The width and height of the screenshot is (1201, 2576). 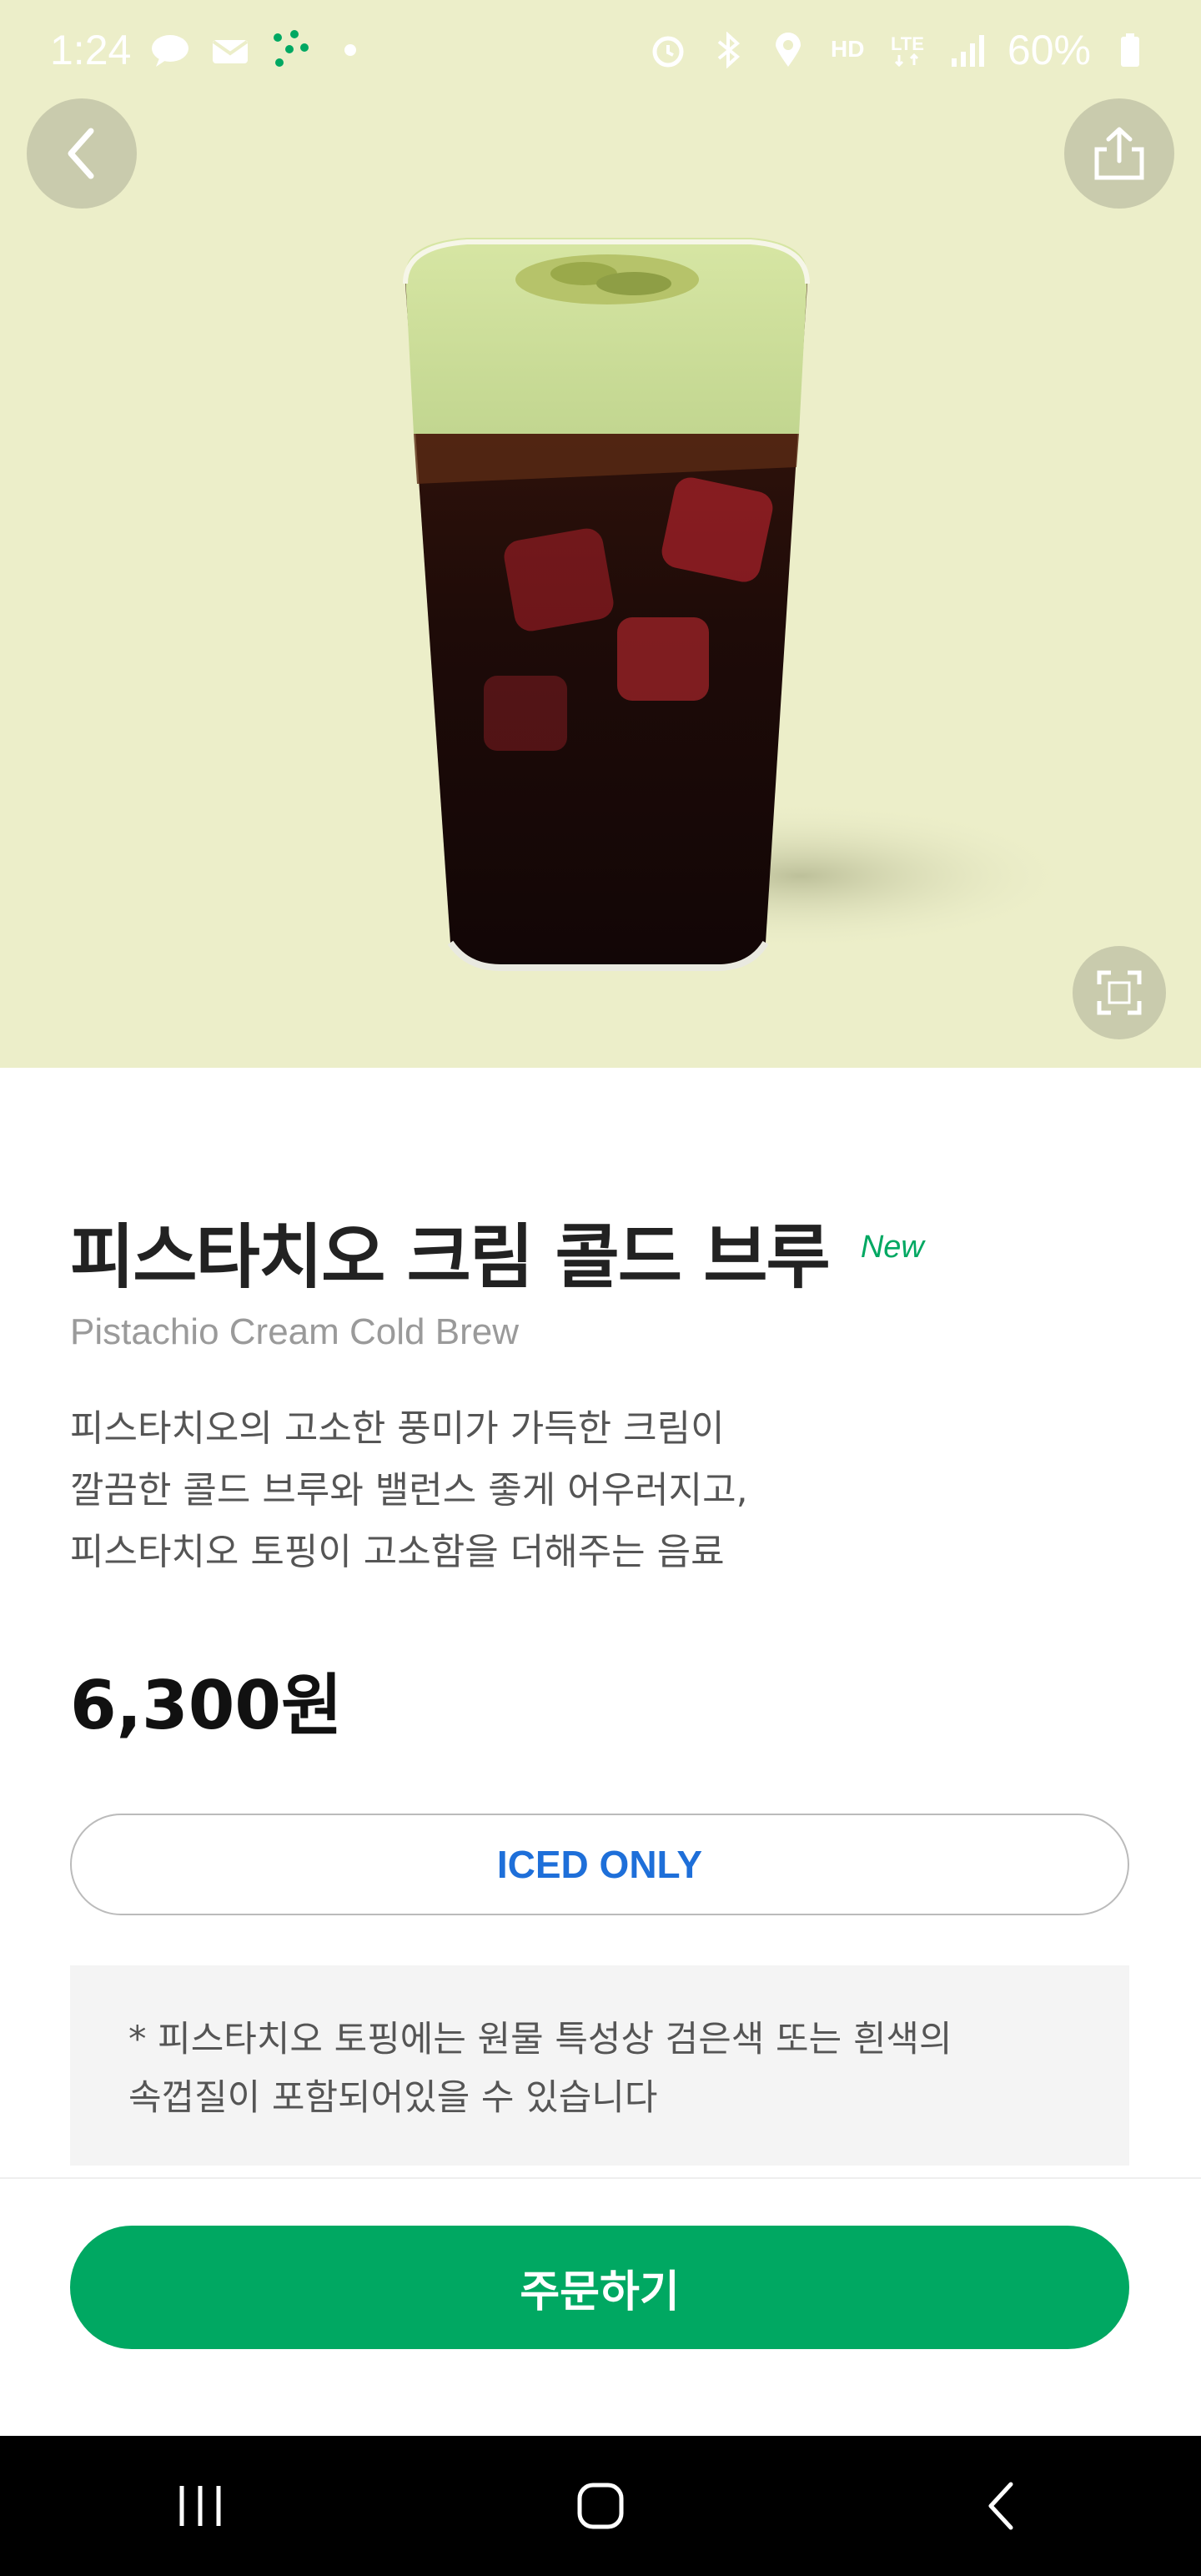 I want to click on back-icon, so click(x=1001, y=2506).